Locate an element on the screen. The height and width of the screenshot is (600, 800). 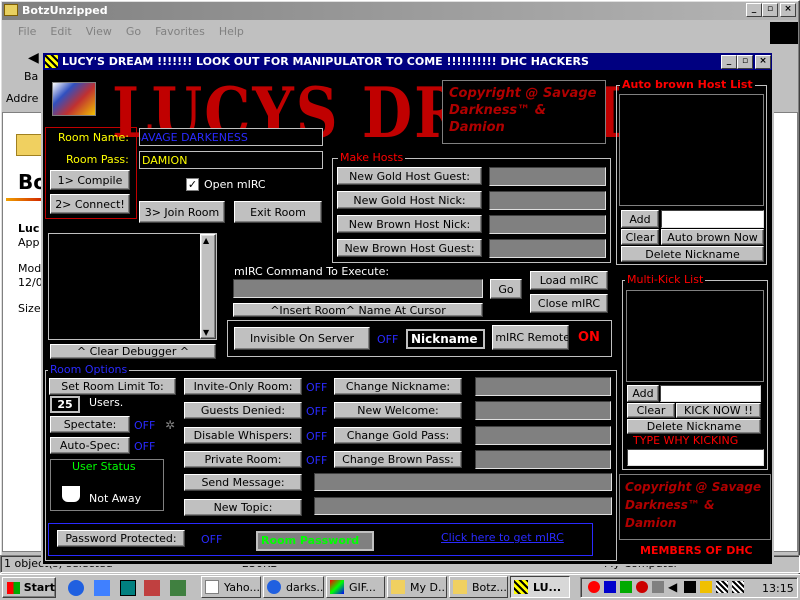
room-password-input: Room Password is located at coordinates (315, 541).